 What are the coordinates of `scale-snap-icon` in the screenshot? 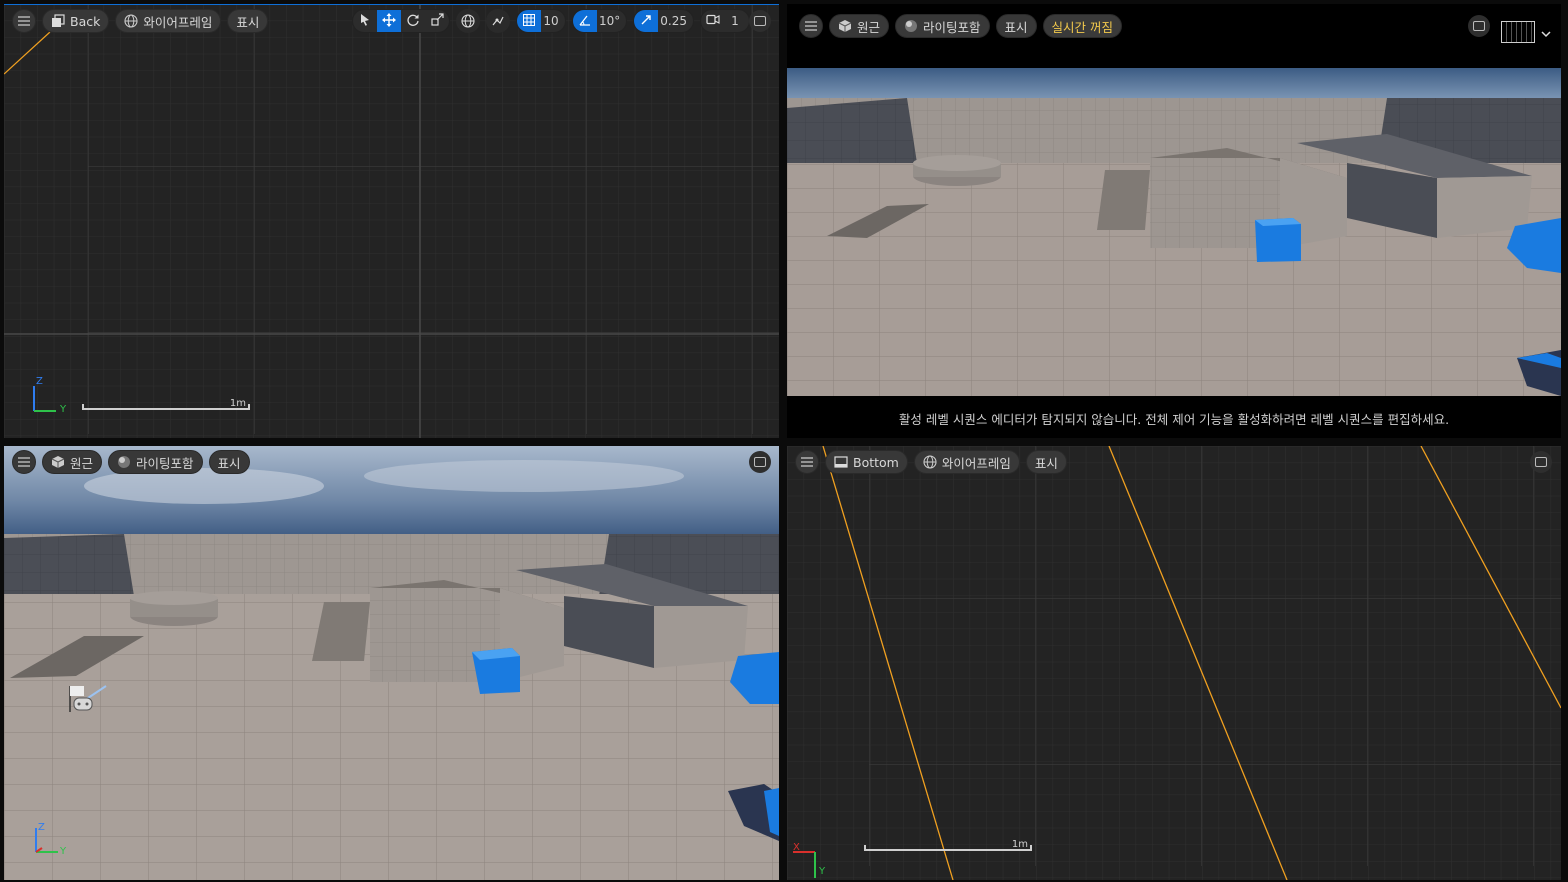 It's located at (646, 21).